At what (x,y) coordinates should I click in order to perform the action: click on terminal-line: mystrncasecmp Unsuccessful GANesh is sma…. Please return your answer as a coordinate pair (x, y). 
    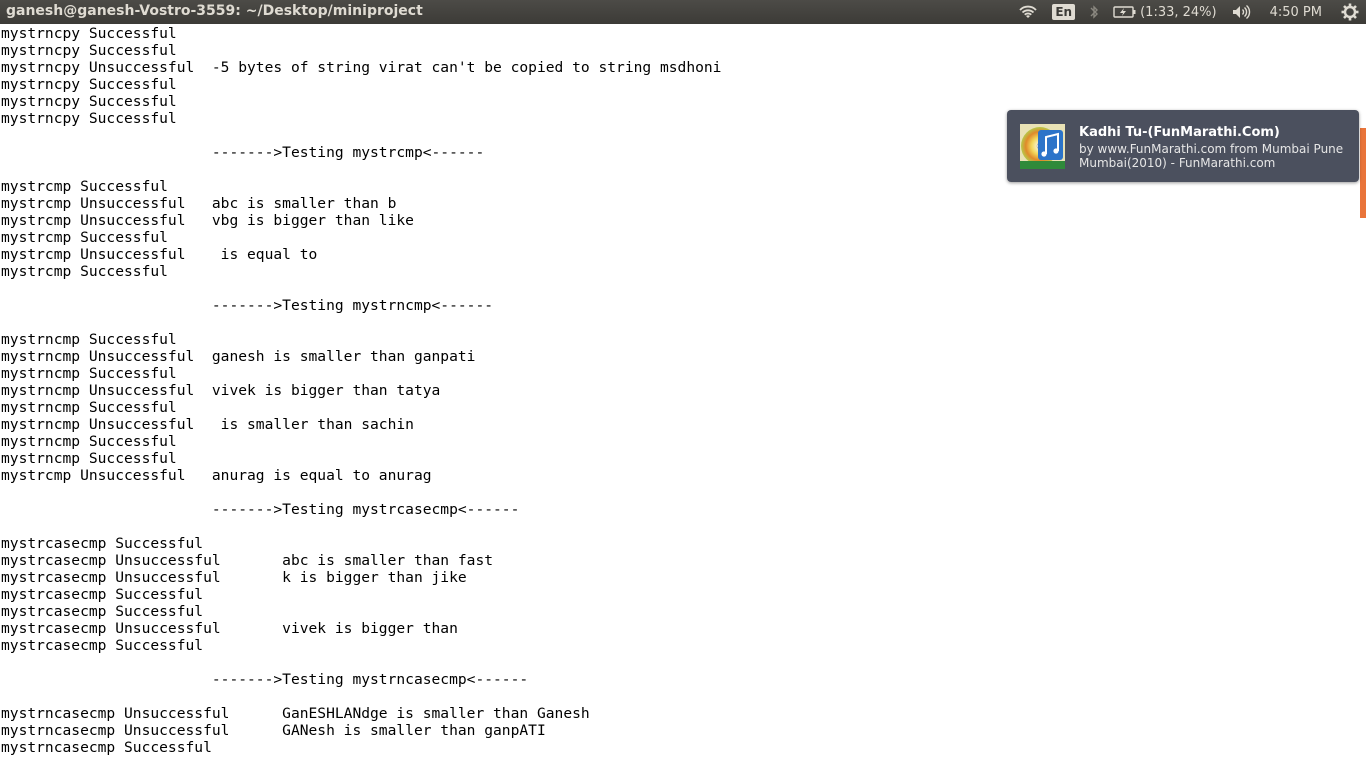
    Looking at the image, I should click on (273, 730).